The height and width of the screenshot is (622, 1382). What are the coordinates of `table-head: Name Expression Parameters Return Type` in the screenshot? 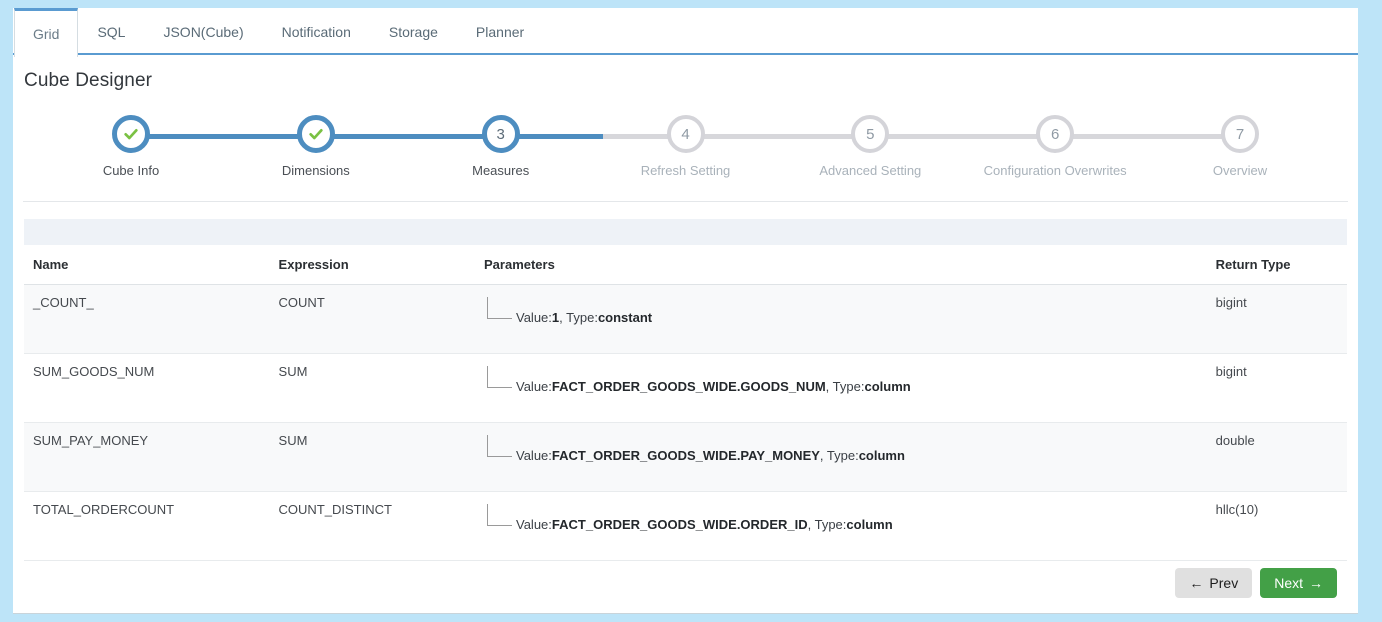 It's located at (685, 265).